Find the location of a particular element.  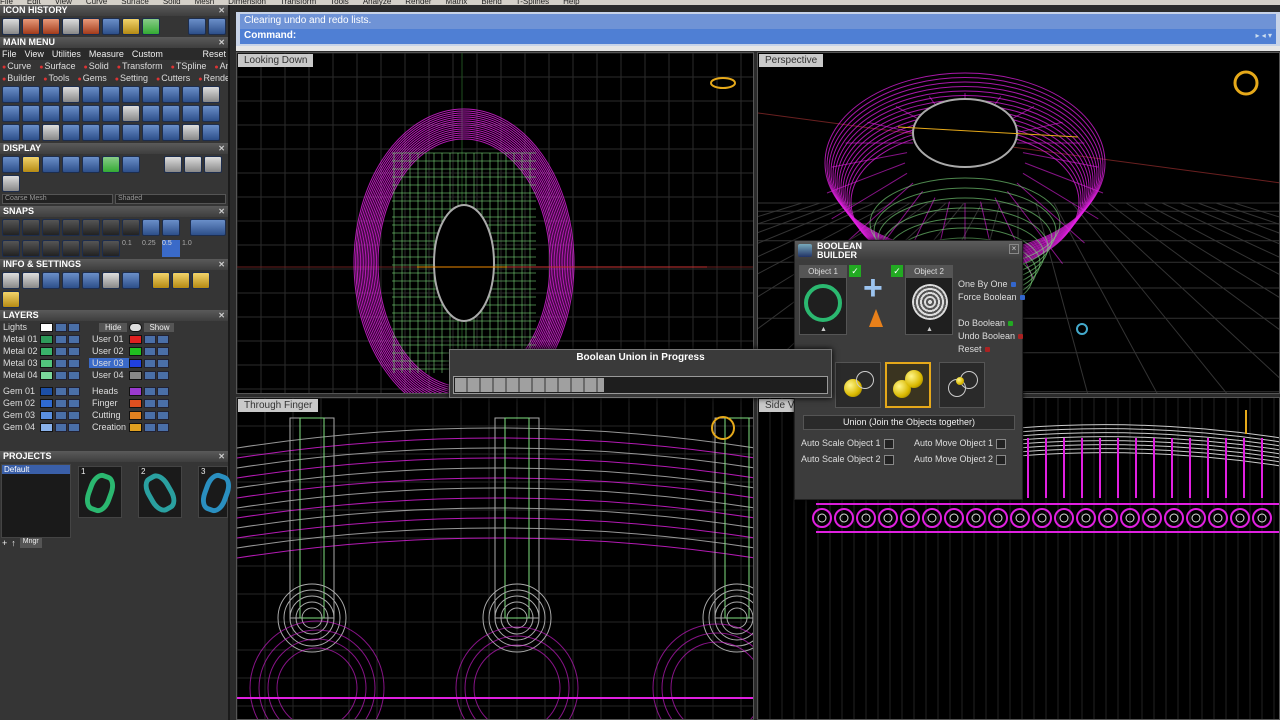

undo-boolean-button: Undo Boolean is located at coordinates (991, 336).